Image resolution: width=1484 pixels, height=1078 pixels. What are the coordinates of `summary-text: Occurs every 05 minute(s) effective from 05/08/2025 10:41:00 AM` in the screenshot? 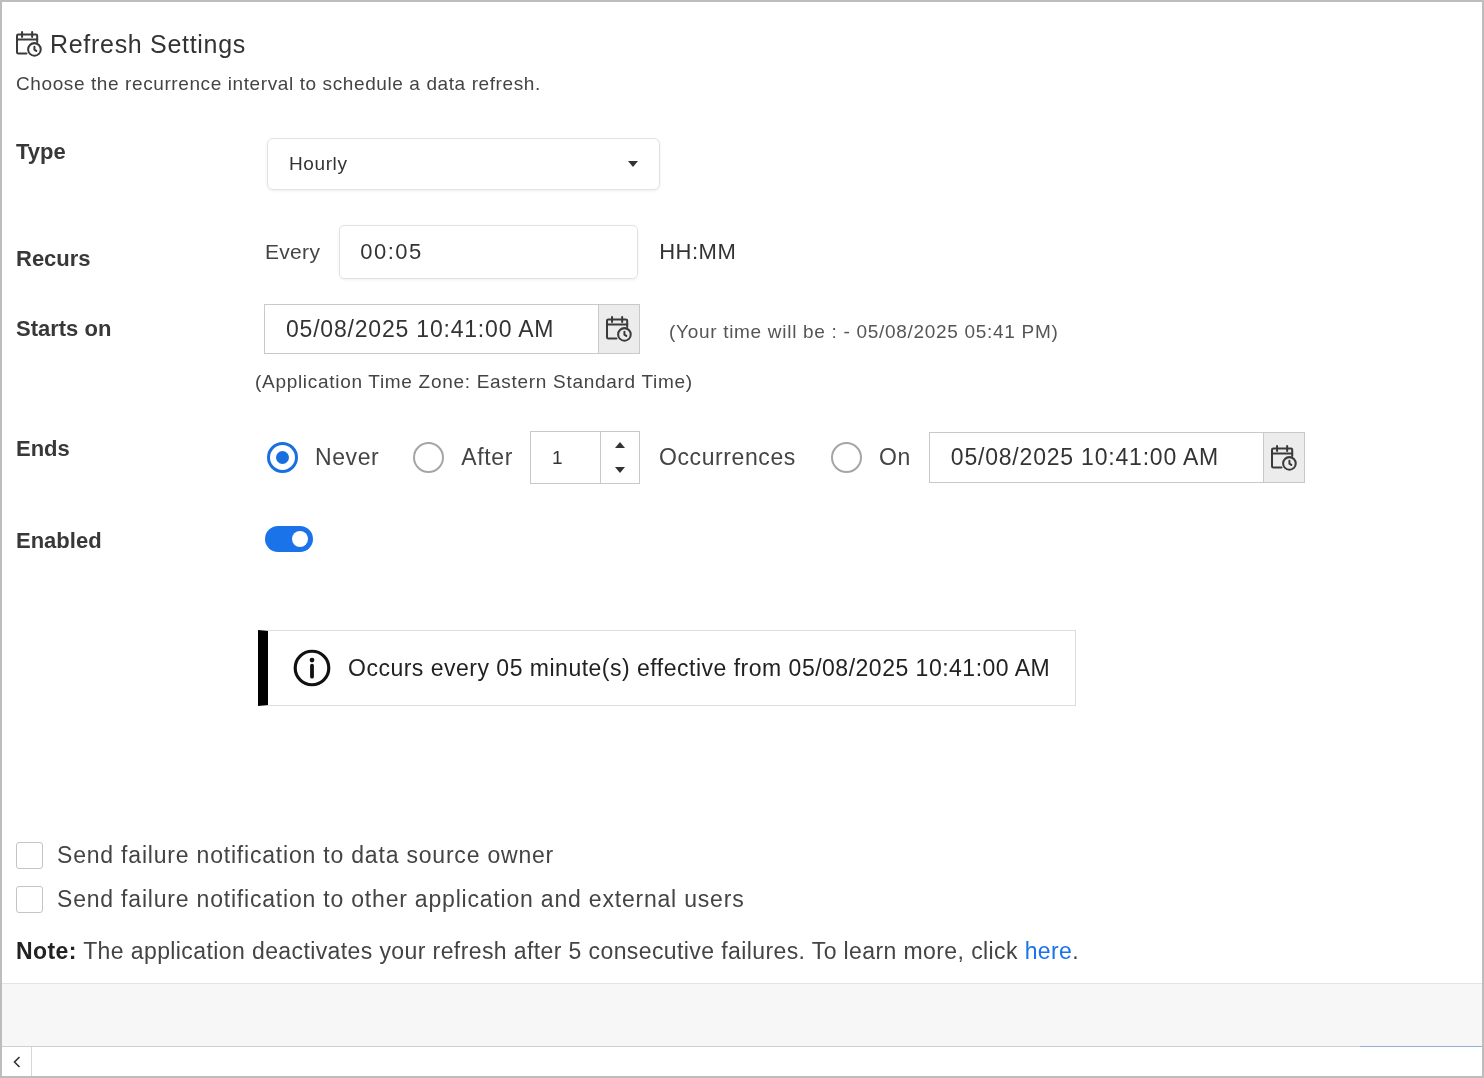 It's located at (699, 668).